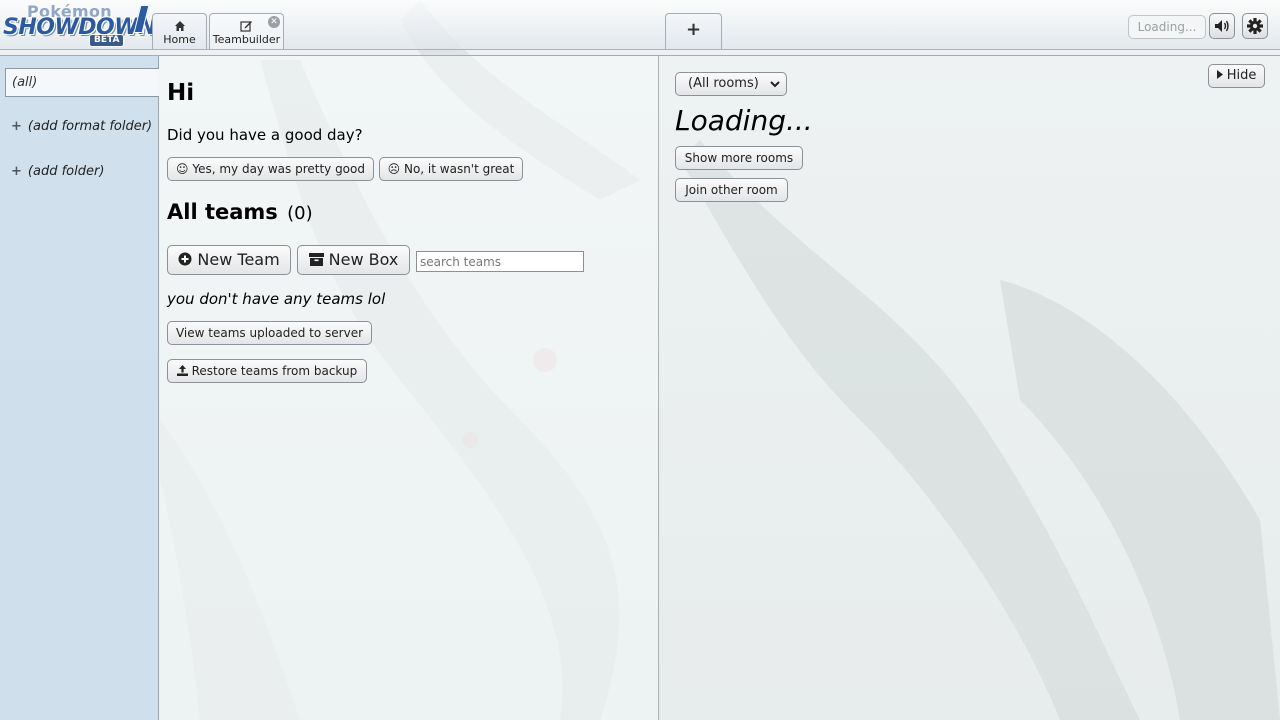  I want to click on tab-home-label: Home, so click(179, 39).